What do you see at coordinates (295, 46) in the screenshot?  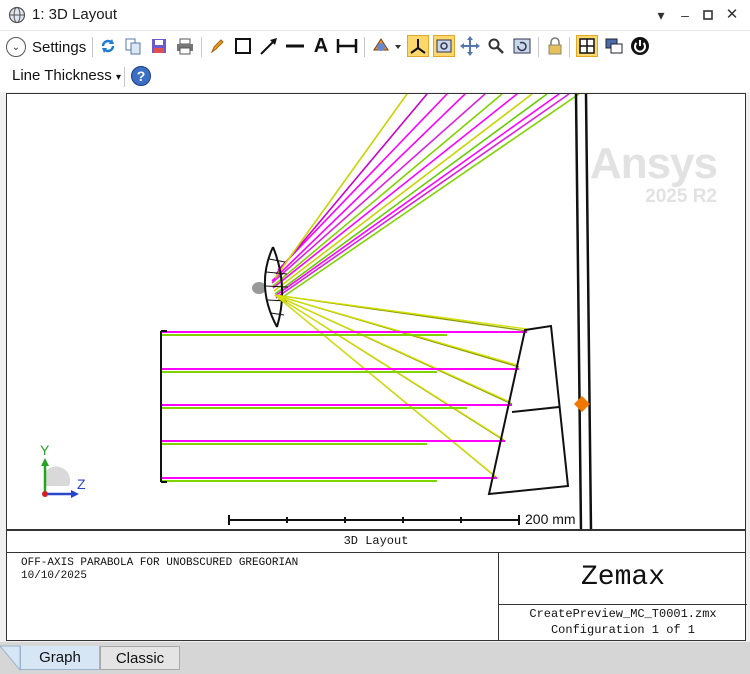 I see `line-icon` at bounding box center [295, 46].